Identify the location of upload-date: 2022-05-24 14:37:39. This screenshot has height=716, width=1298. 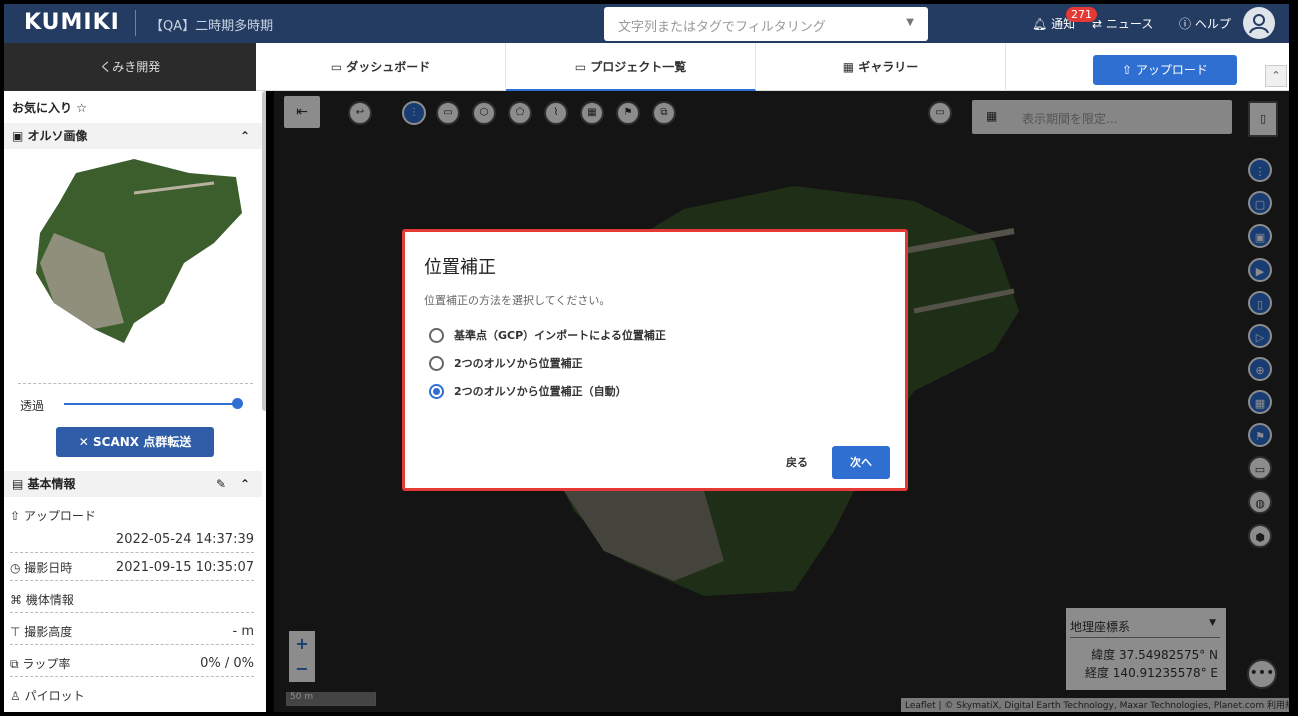
(184, 539).